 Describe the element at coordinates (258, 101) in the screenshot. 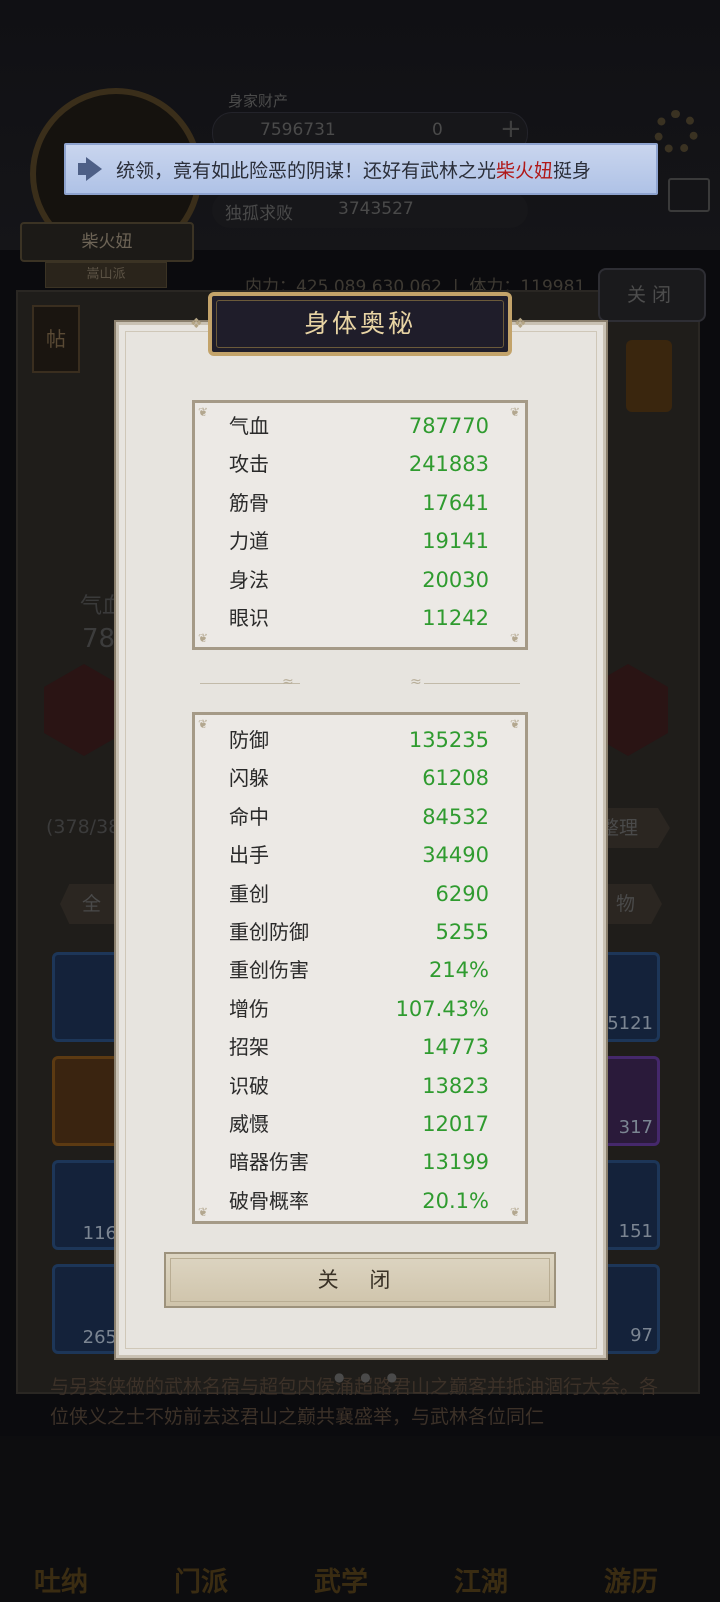

I see `resource-label: 身家财产` at that location.